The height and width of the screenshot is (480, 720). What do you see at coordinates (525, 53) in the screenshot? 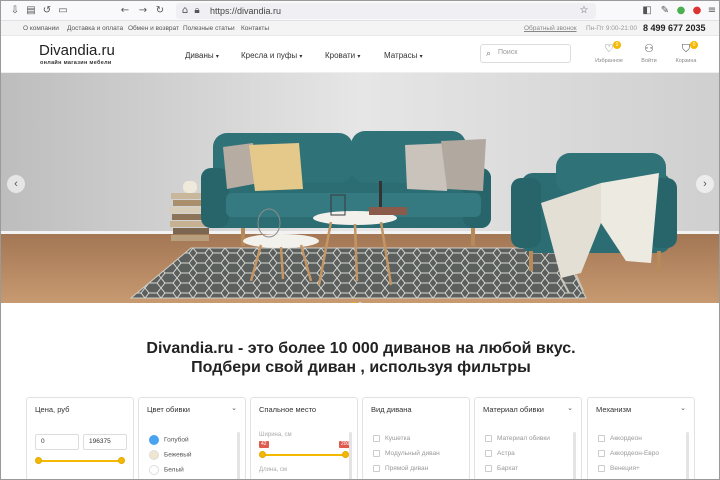
I see `search-input: ⌕ Поиск` at bounding box center [525, 53].